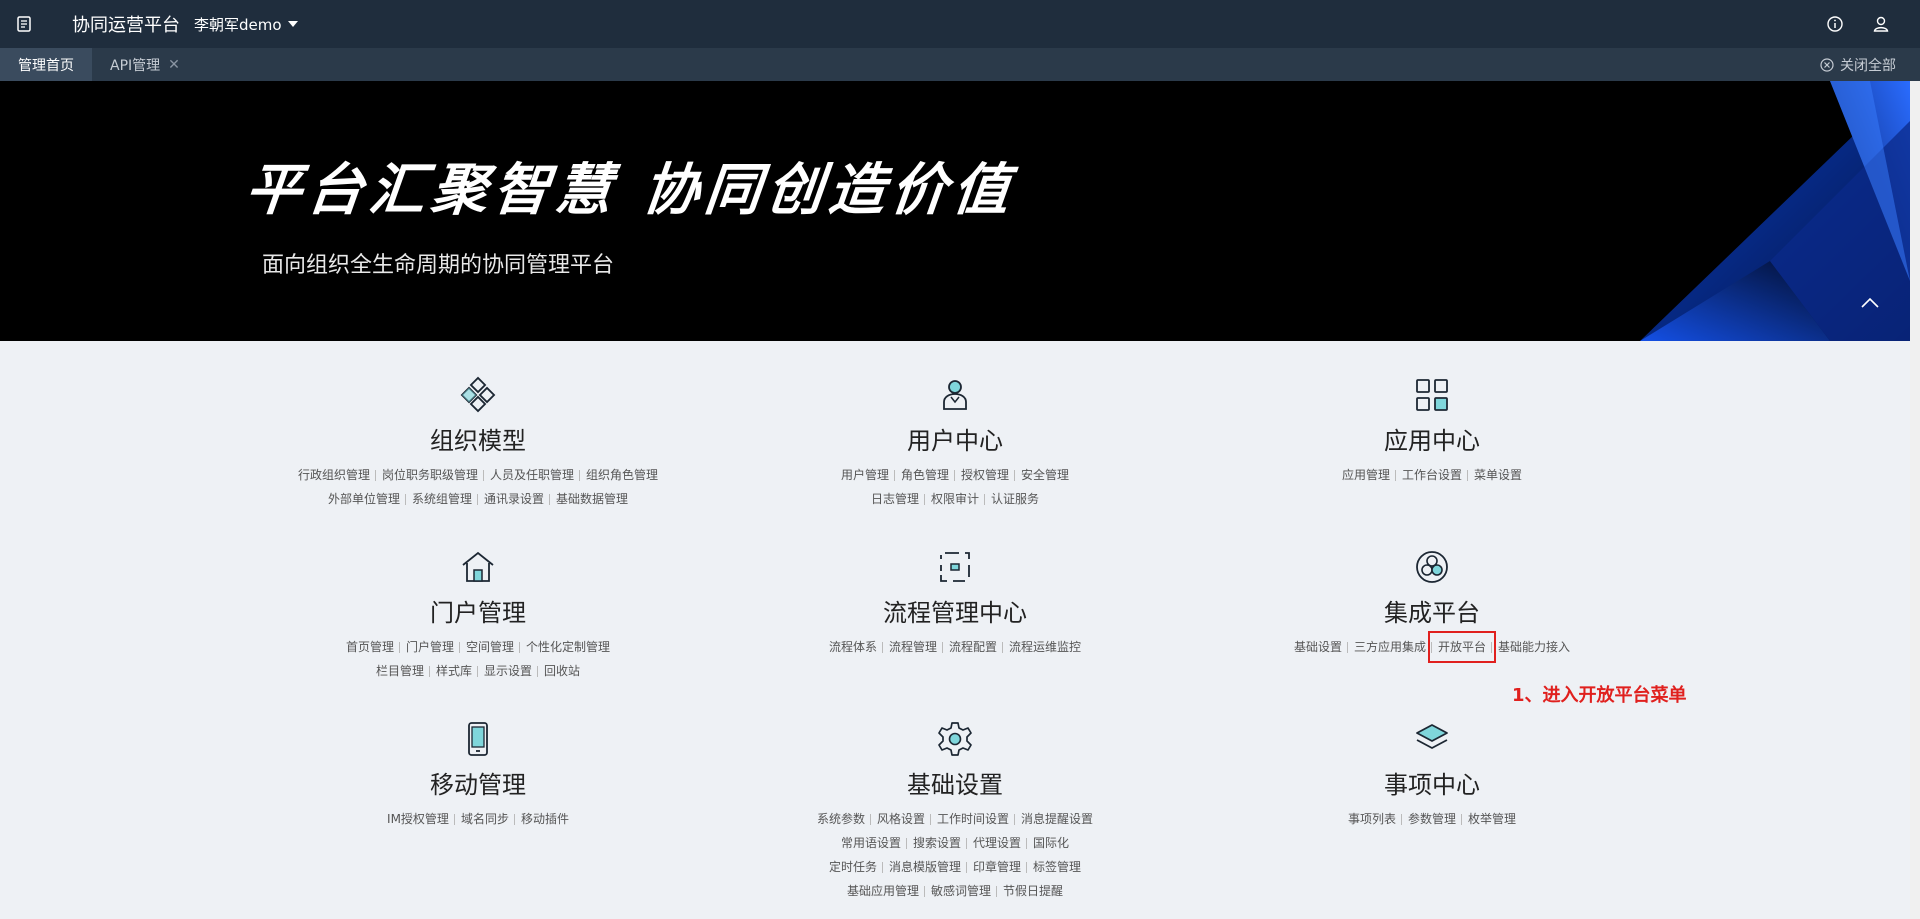 The height and width of the screenshot is (919, 1920). I want to click on link-role-management: 角色管理, so click(924, 475).